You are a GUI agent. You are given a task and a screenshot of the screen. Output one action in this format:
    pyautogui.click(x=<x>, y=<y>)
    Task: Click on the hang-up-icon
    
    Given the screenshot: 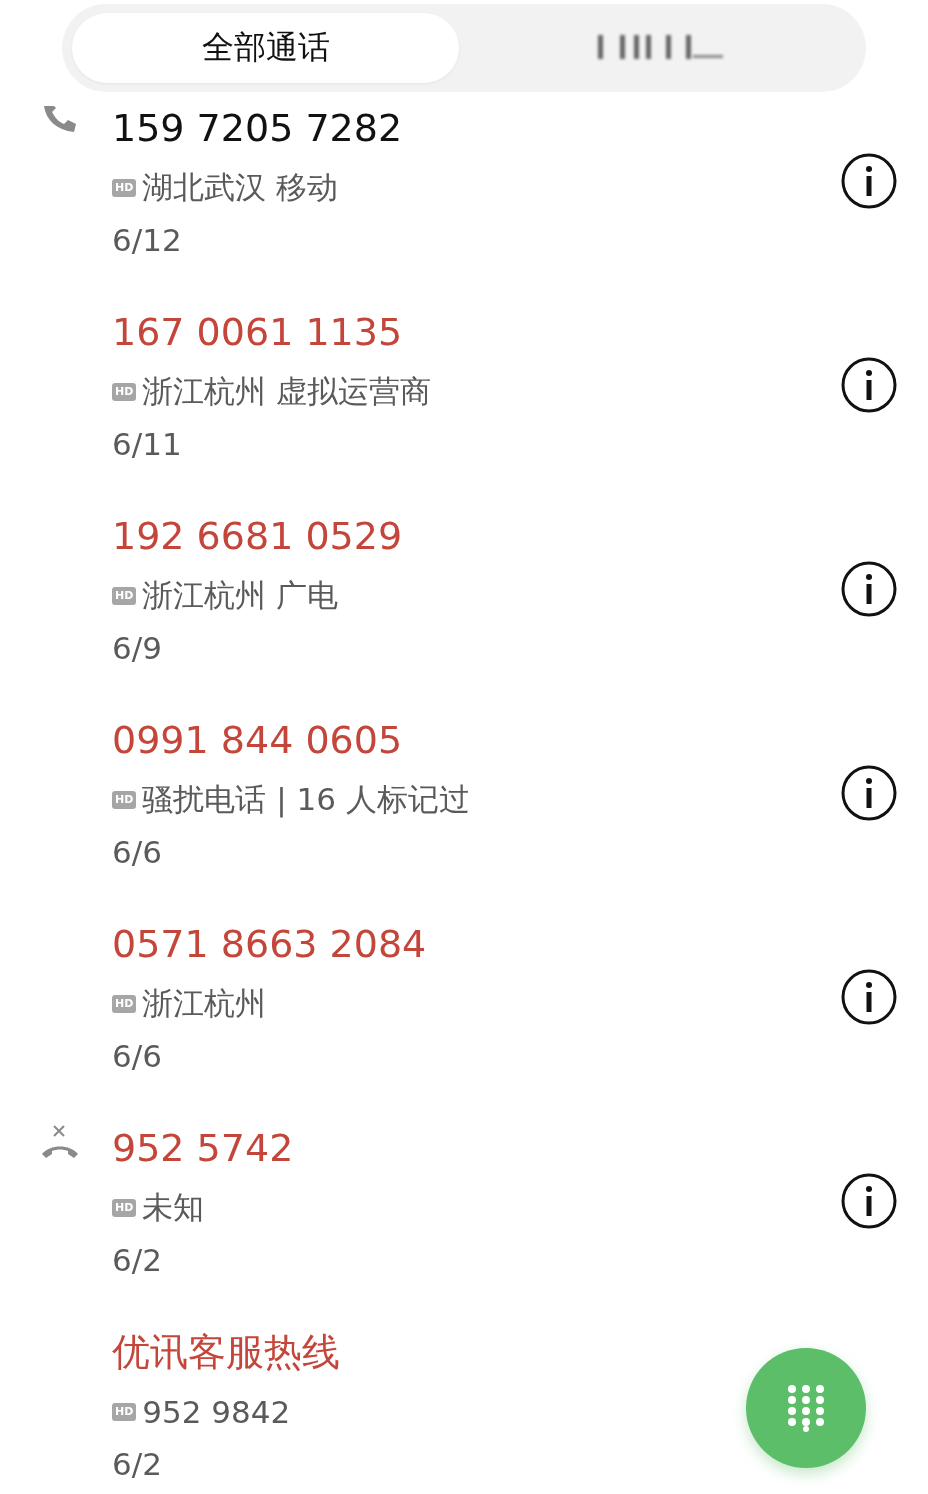 What is the action you would take?
    pyautogui.click(x=60, y=1142)
    